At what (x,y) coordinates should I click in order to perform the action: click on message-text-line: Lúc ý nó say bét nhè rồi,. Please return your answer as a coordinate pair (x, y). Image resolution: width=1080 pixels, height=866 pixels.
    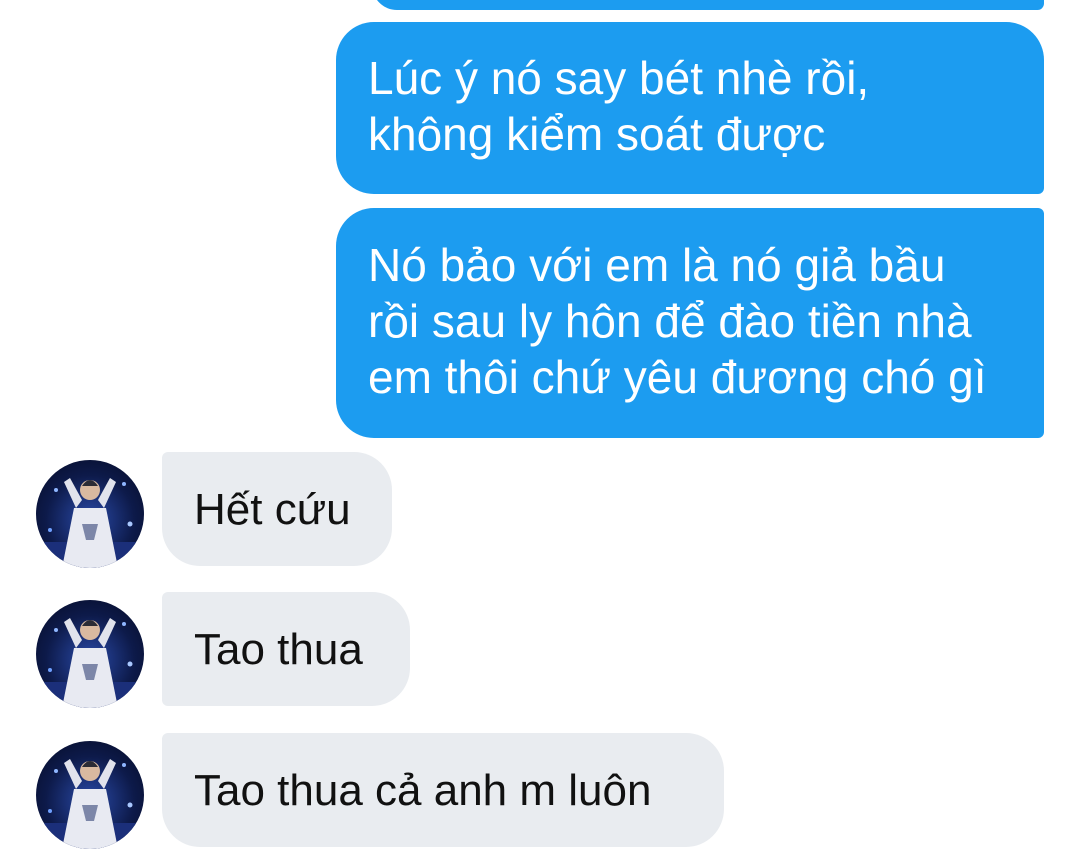
    Looking at the image, I should click on (619, 78).